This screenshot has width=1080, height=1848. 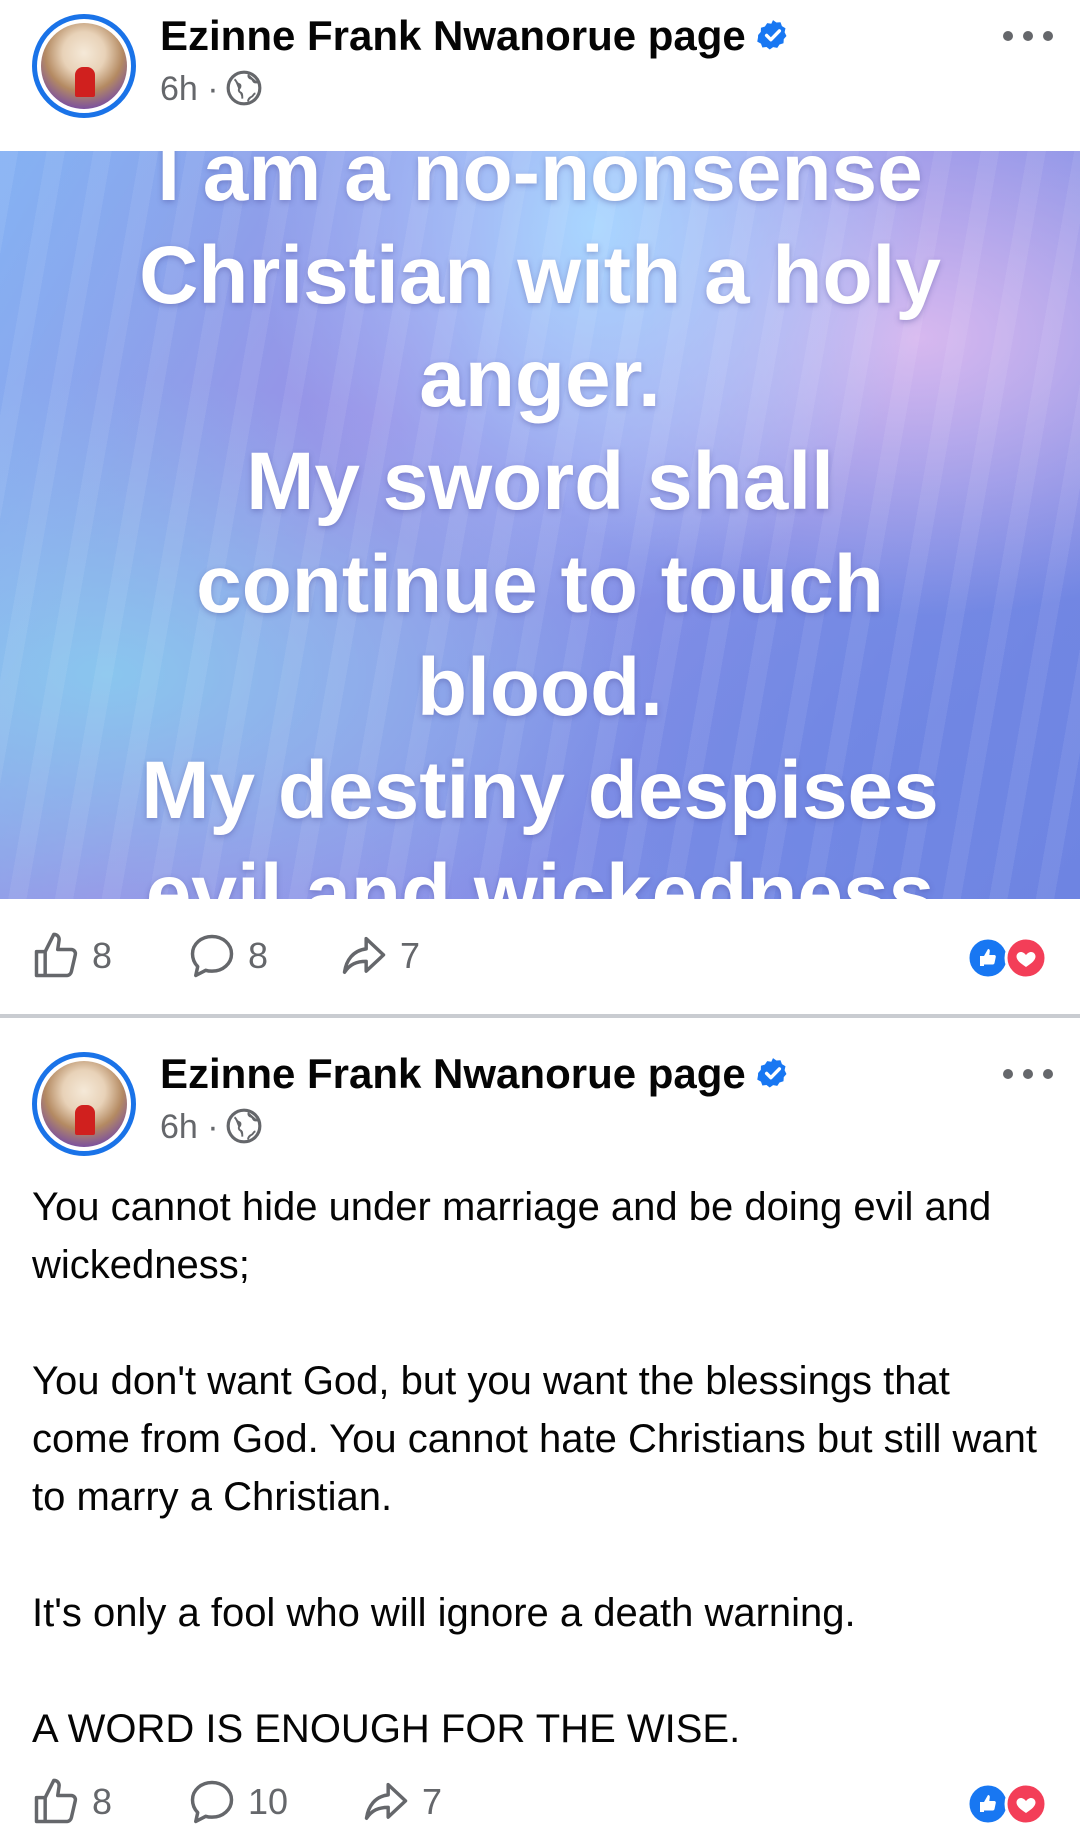 I want to click on bg-text-line: blood., so click(x=540, y=687).